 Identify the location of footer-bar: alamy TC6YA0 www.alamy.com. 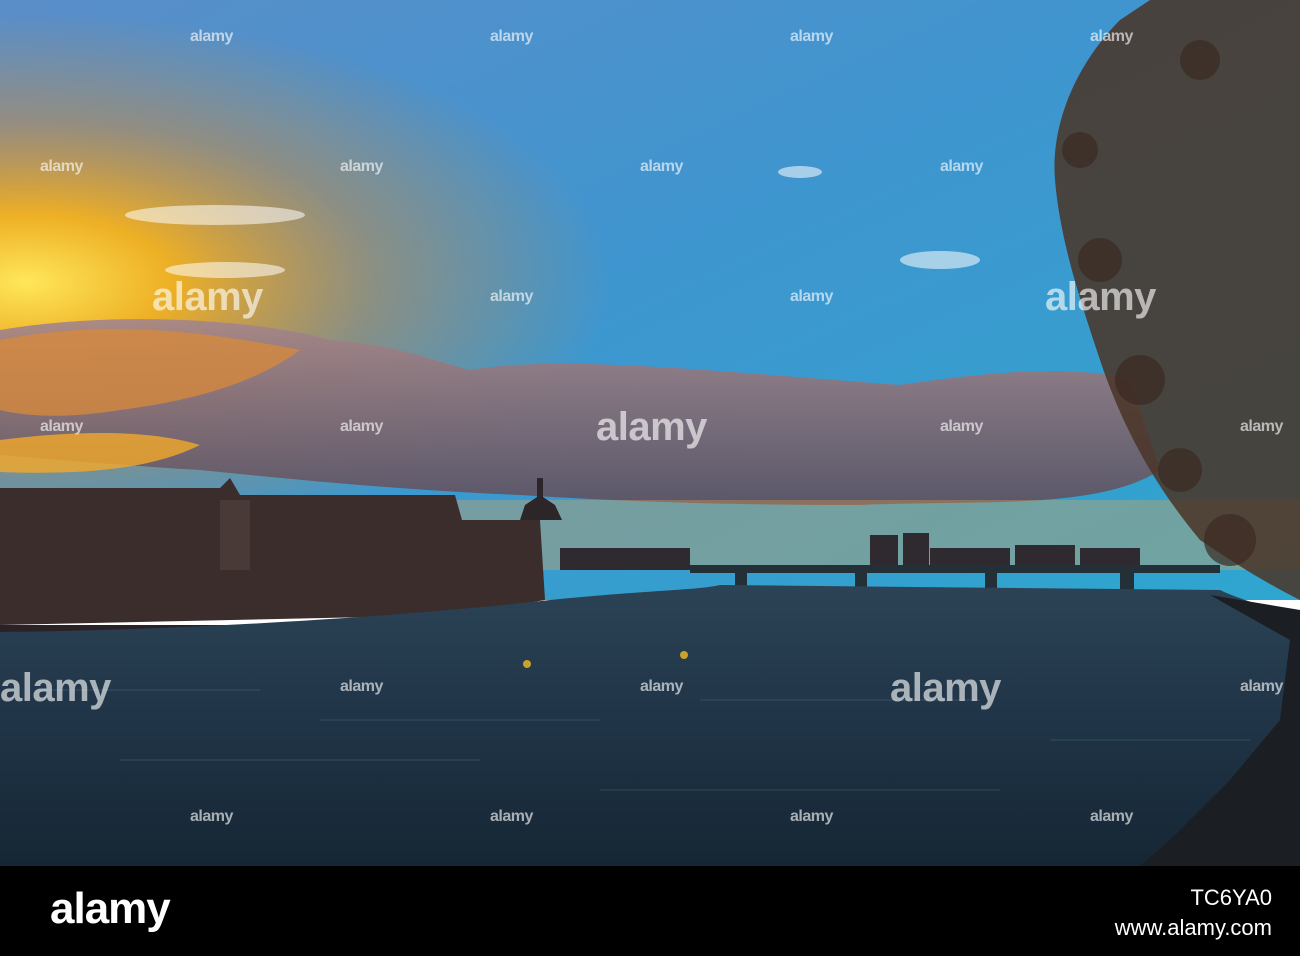
(650, 911).